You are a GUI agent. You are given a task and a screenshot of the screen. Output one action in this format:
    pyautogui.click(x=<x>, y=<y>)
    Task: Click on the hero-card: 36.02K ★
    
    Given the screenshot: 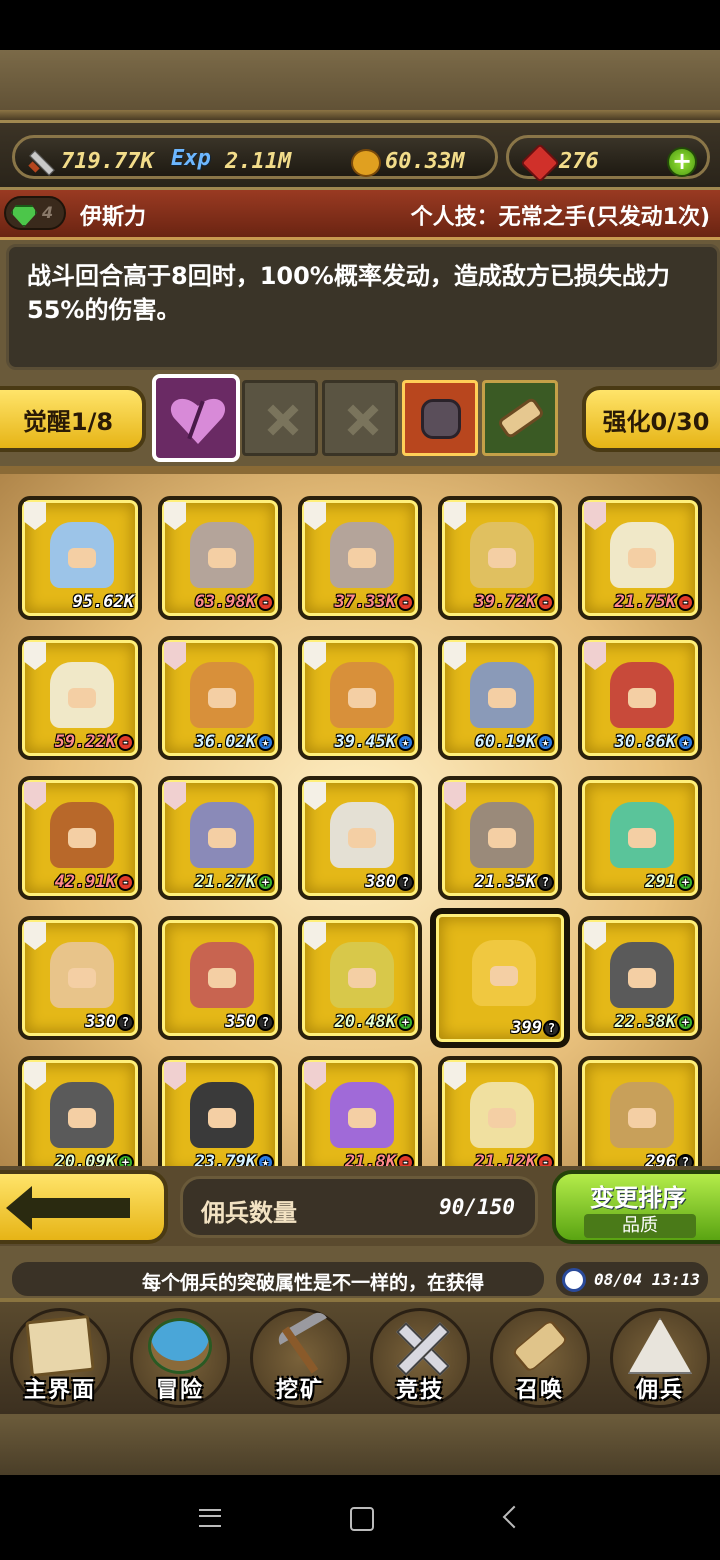 What is the action you would take?
    pyautogui.click(x=220, y=698)
    